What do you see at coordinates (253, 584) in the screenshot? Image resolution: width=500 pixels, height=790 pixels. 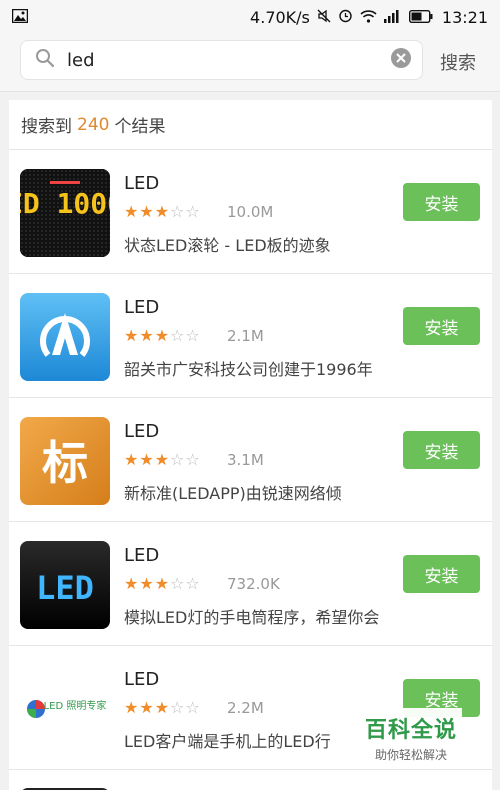 I see `app-size: 732.0K` at bounding box center [253, 584].